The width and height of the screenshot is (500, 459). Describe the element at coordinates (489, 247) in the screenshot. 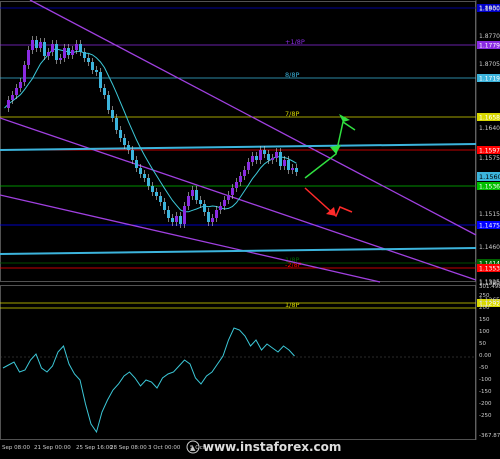

I see `price-tick-label: 1.1460` at that location.